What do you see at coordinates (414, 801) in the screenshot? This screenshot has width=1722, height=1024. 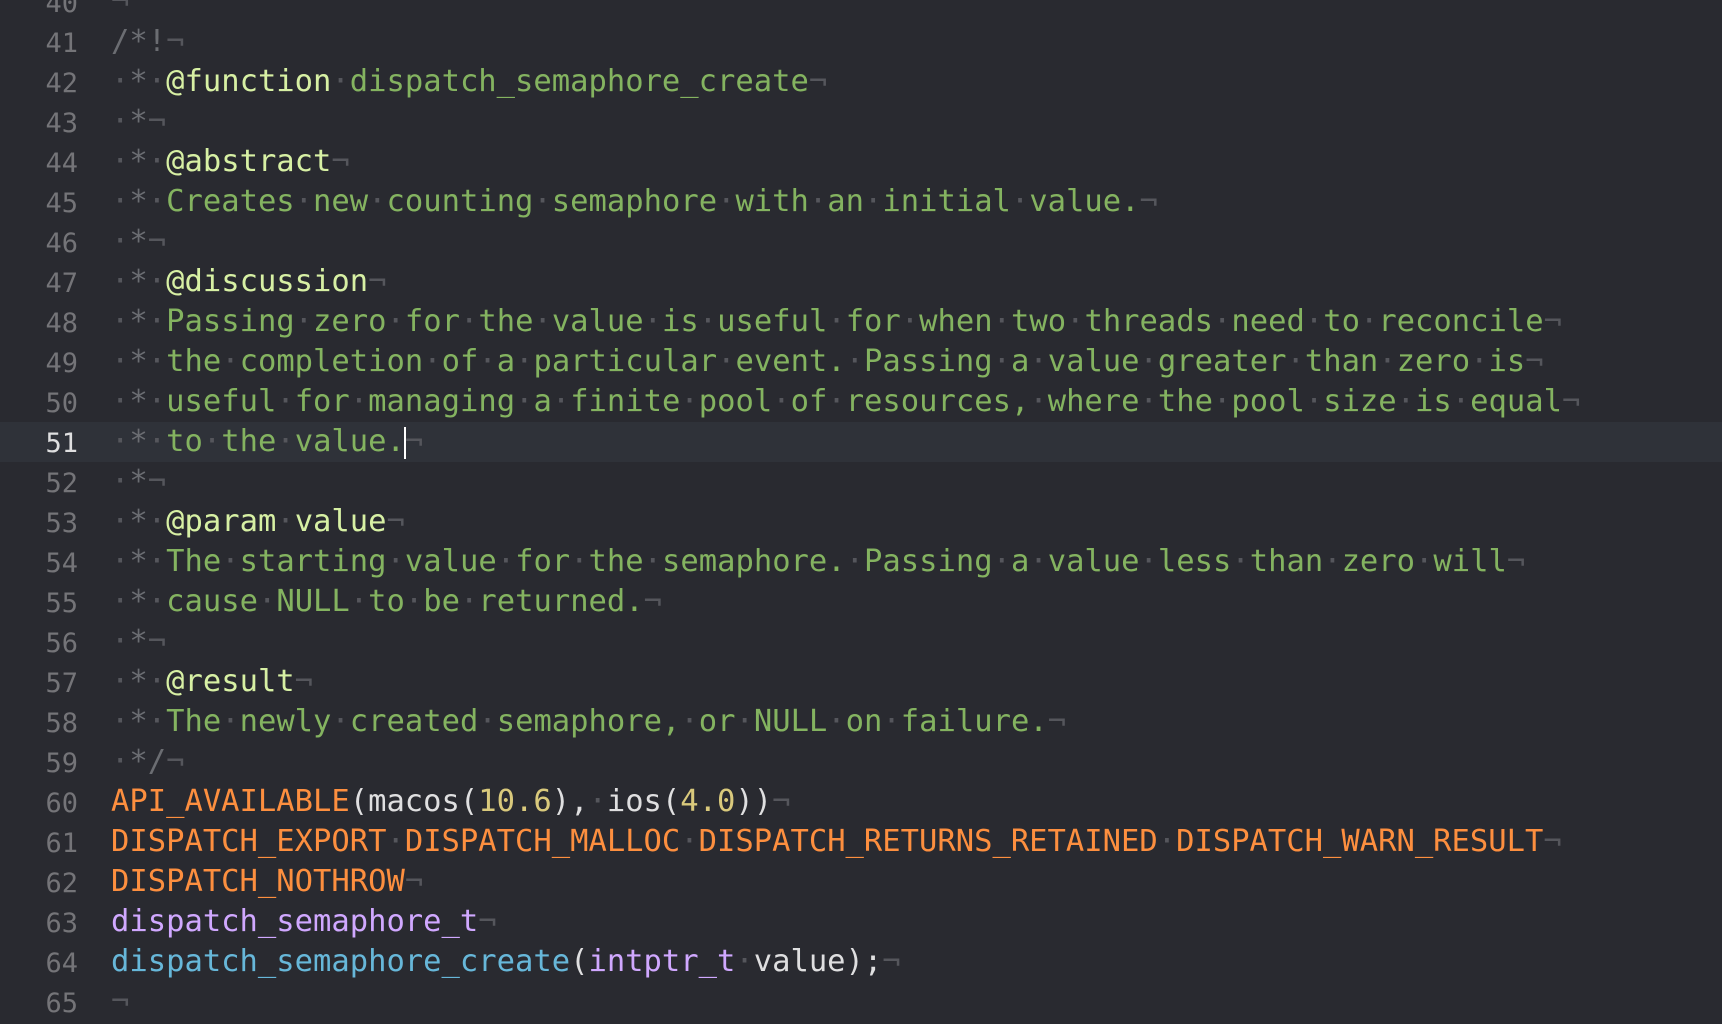 I see `code-token: (macos(` at bounding box center [414, 801].